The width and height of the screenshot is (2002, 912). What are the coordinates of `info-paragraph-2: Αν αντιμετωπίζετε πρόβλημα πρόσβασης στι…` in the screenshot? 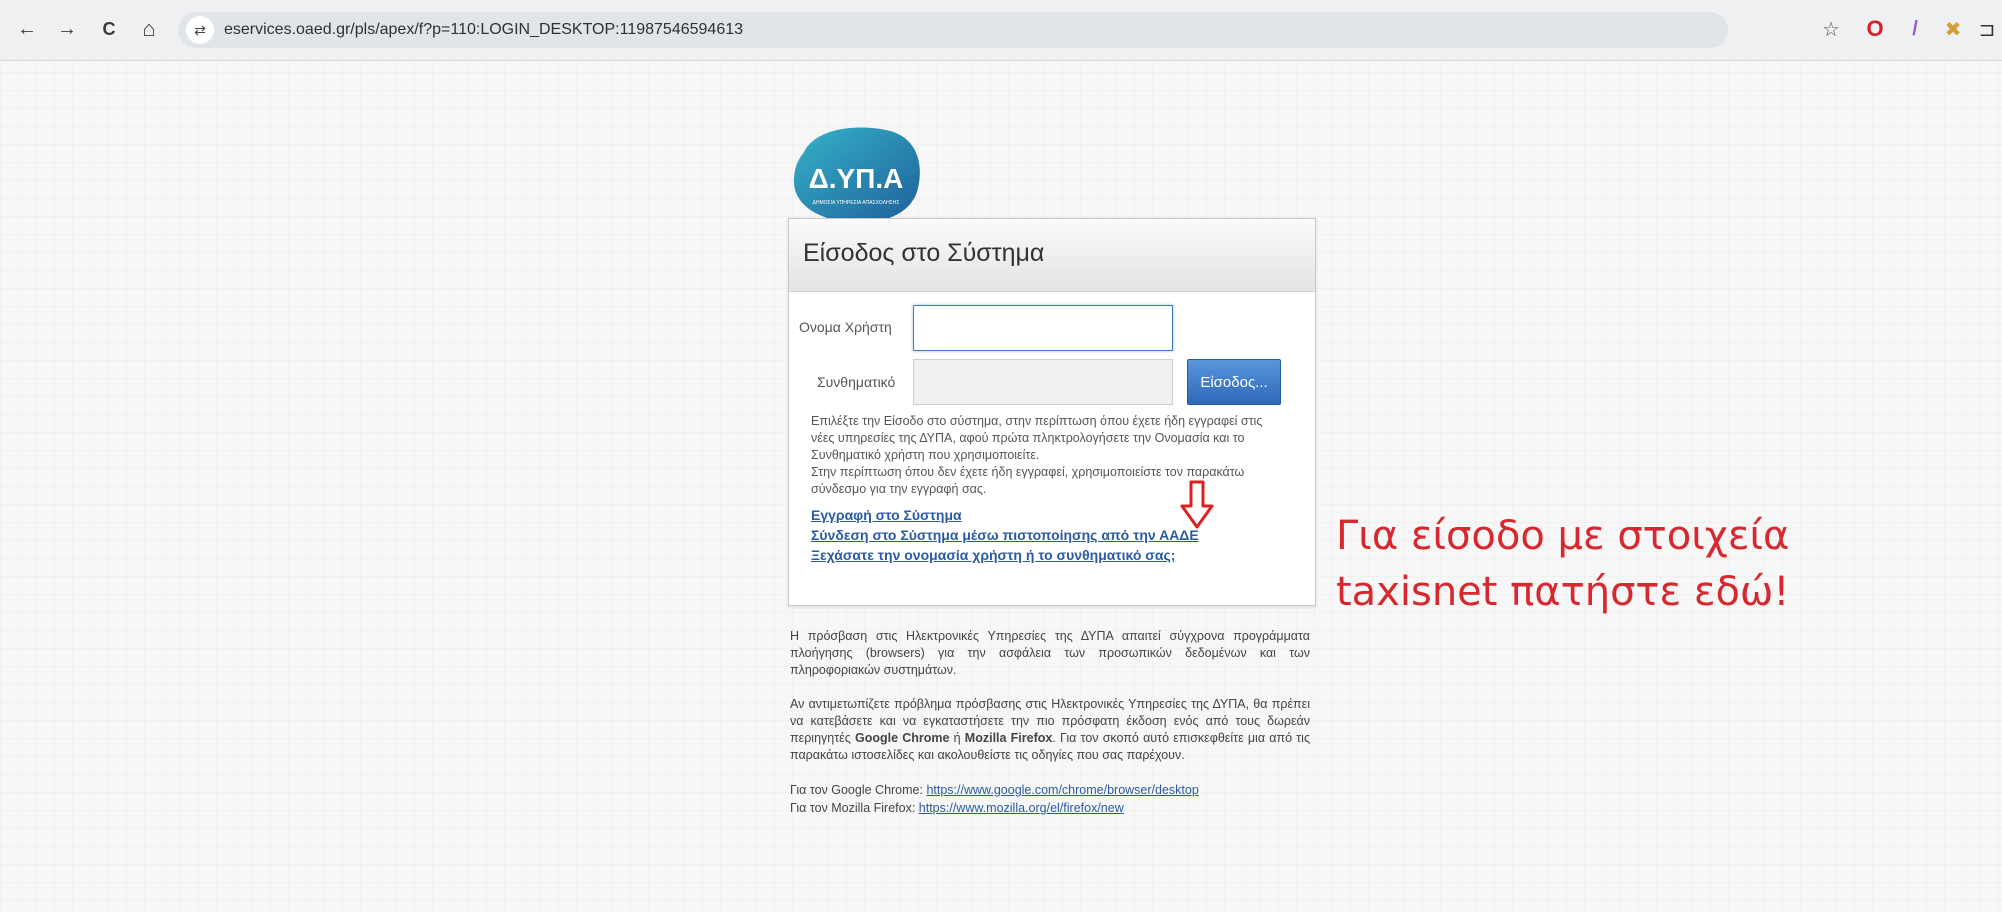 It's located at (1050, 729).